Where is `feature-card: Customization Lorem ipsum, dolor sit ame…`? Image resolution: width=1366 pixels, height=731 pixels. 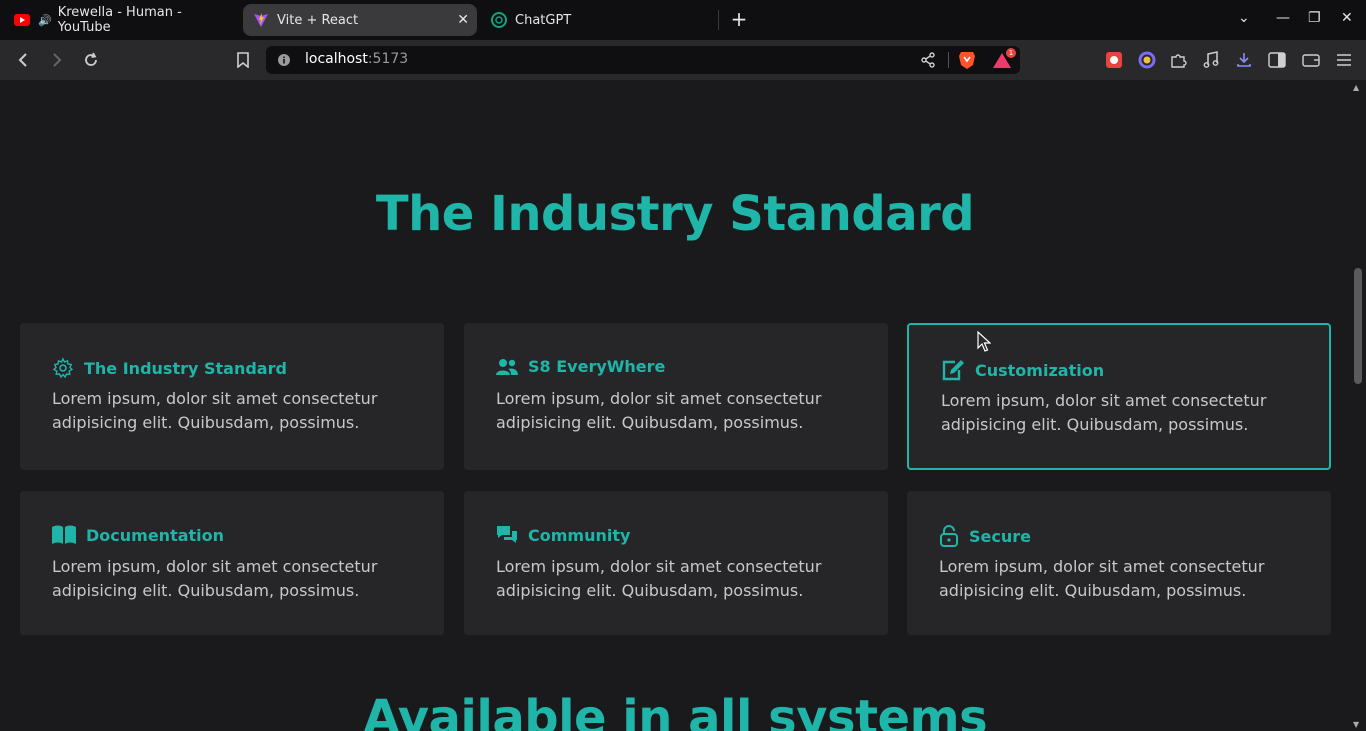
feature-card: Customization Lorem ipsum, dolor sit ame… is located at coordinates (1119, 396).